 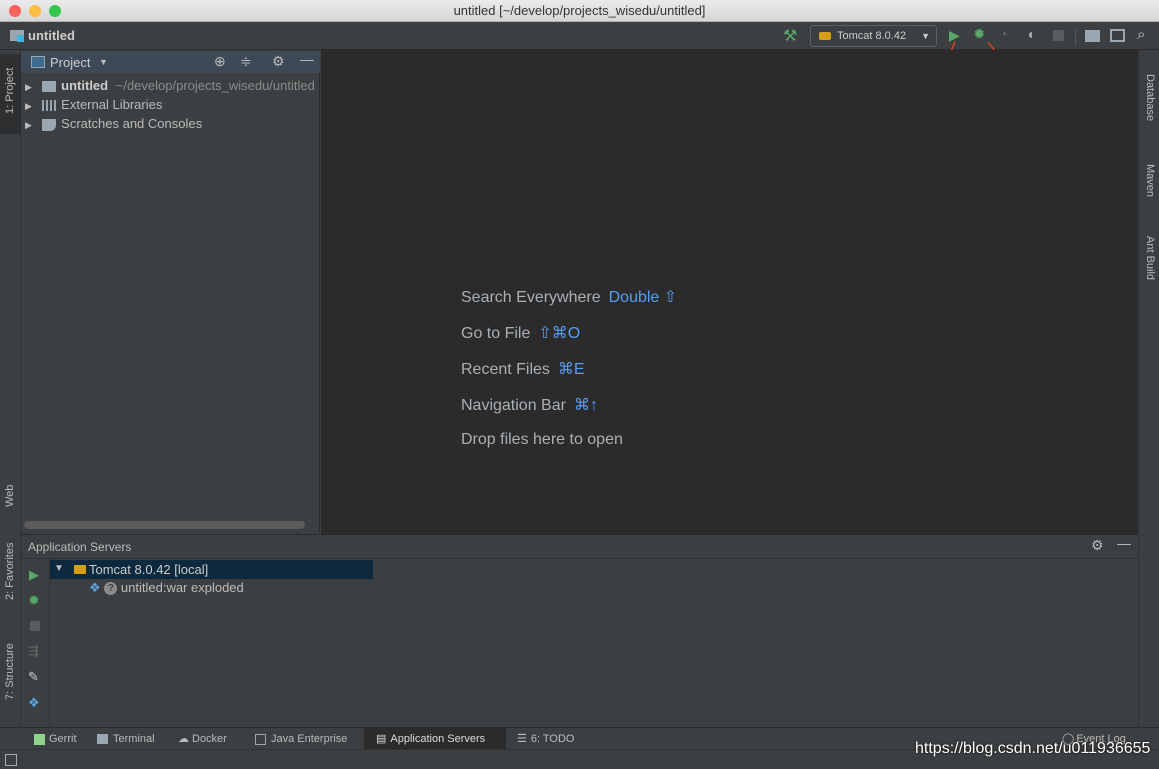 I want to click on close-window-button, so click(x=15, y=11).